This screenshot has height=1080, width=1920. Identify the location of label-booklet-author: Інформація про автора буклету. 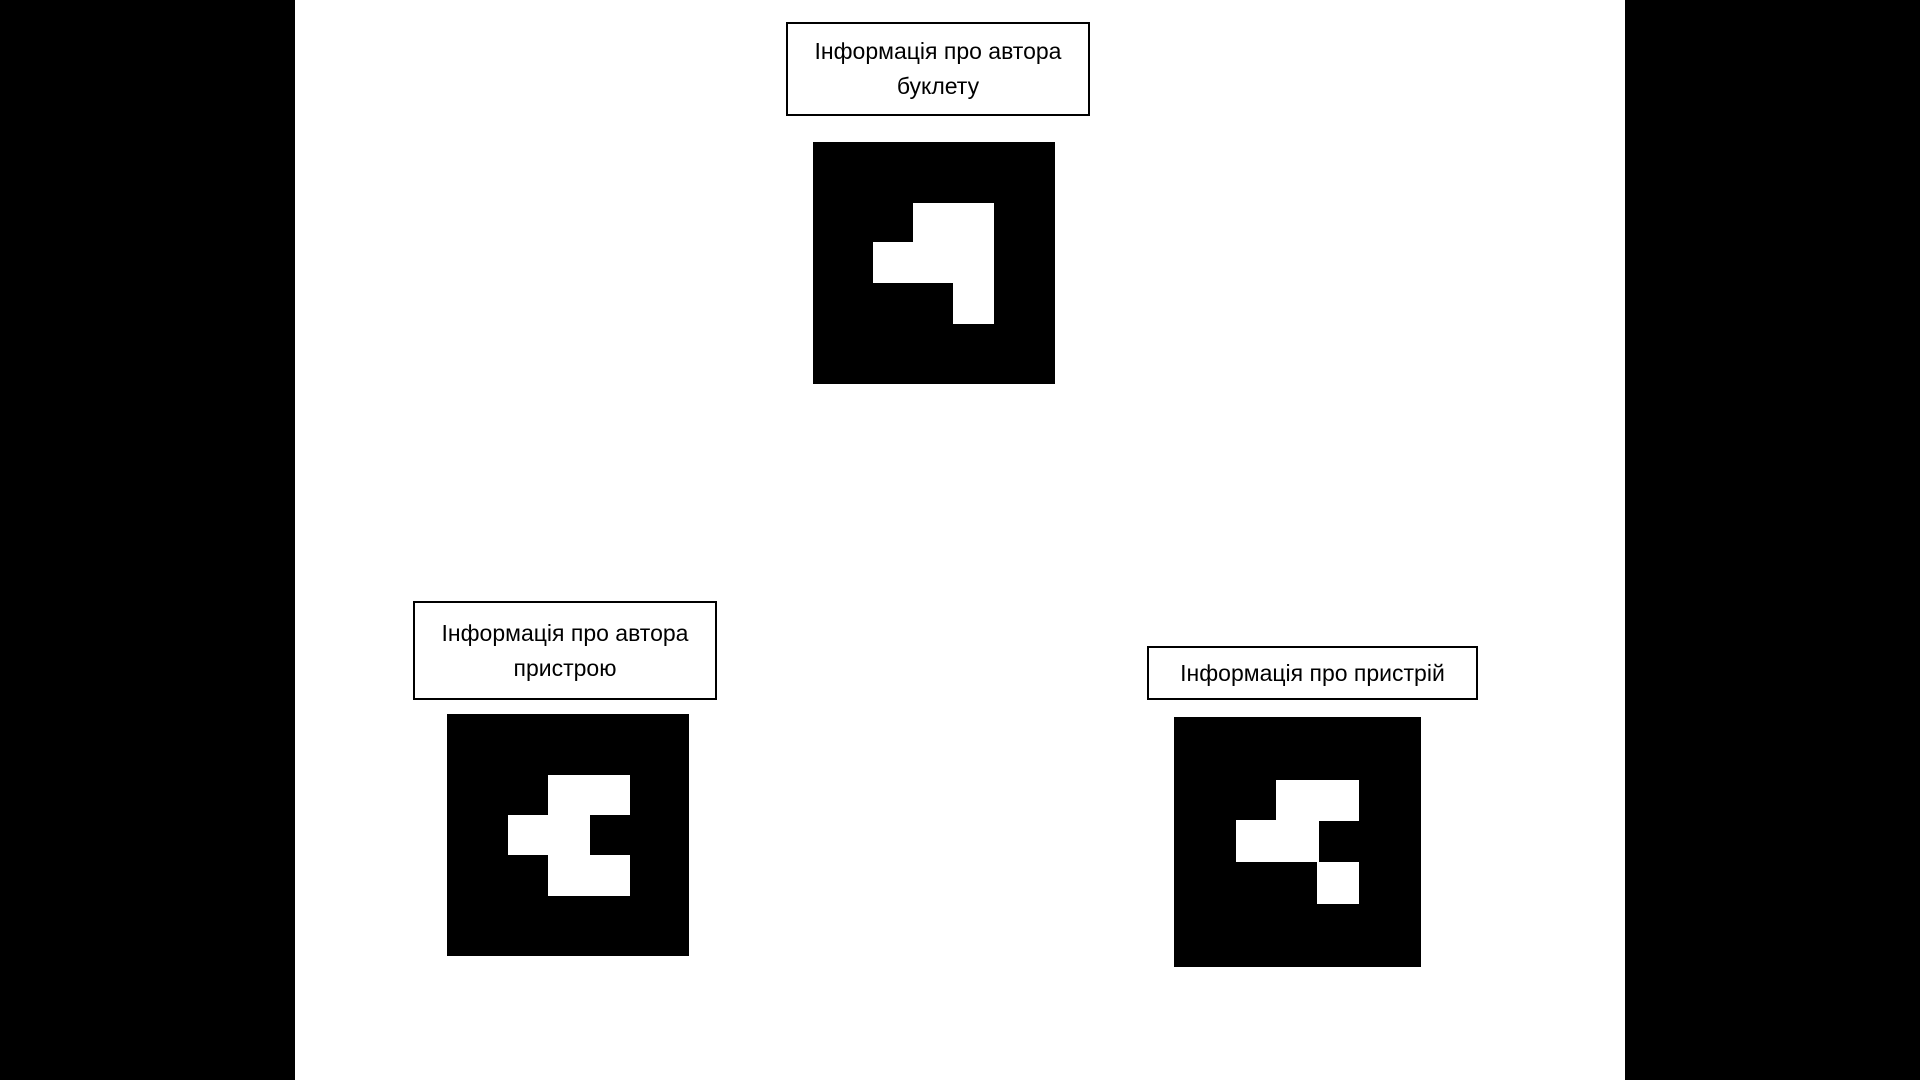
(938, 69).